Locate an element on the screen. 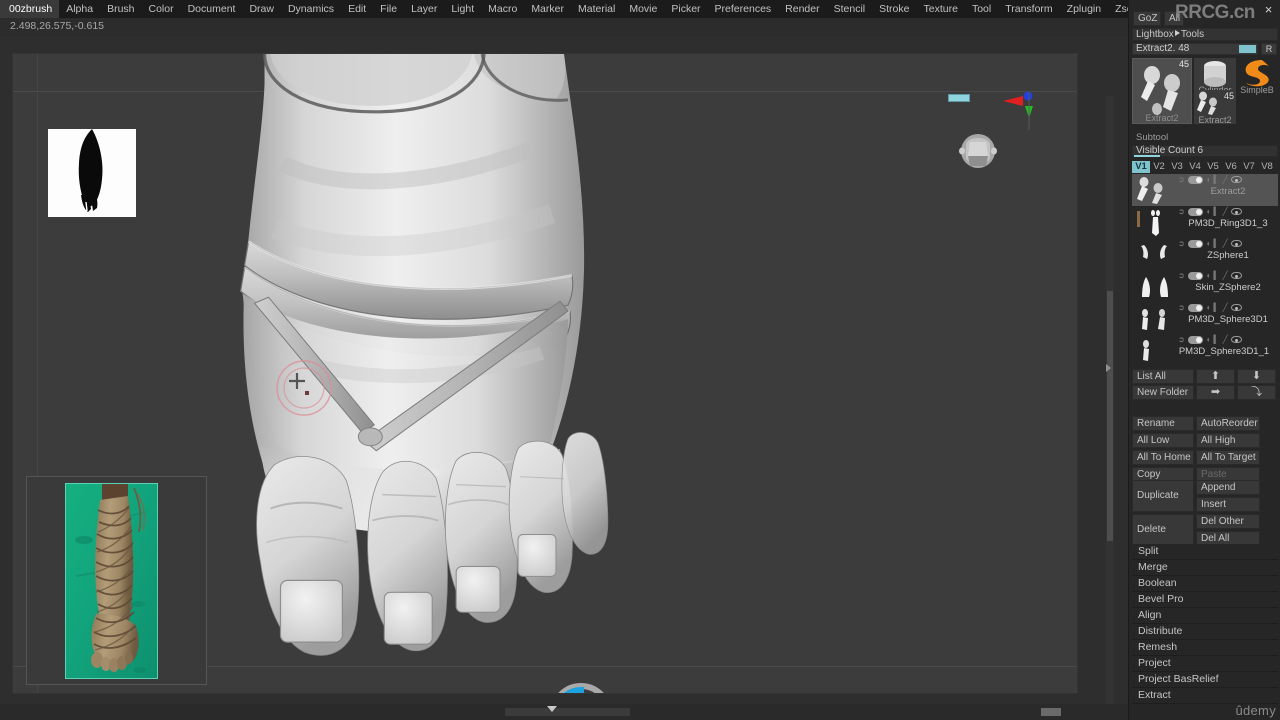  subtool-view-tab-v2: V2 is located at coordinates (1159, 167).